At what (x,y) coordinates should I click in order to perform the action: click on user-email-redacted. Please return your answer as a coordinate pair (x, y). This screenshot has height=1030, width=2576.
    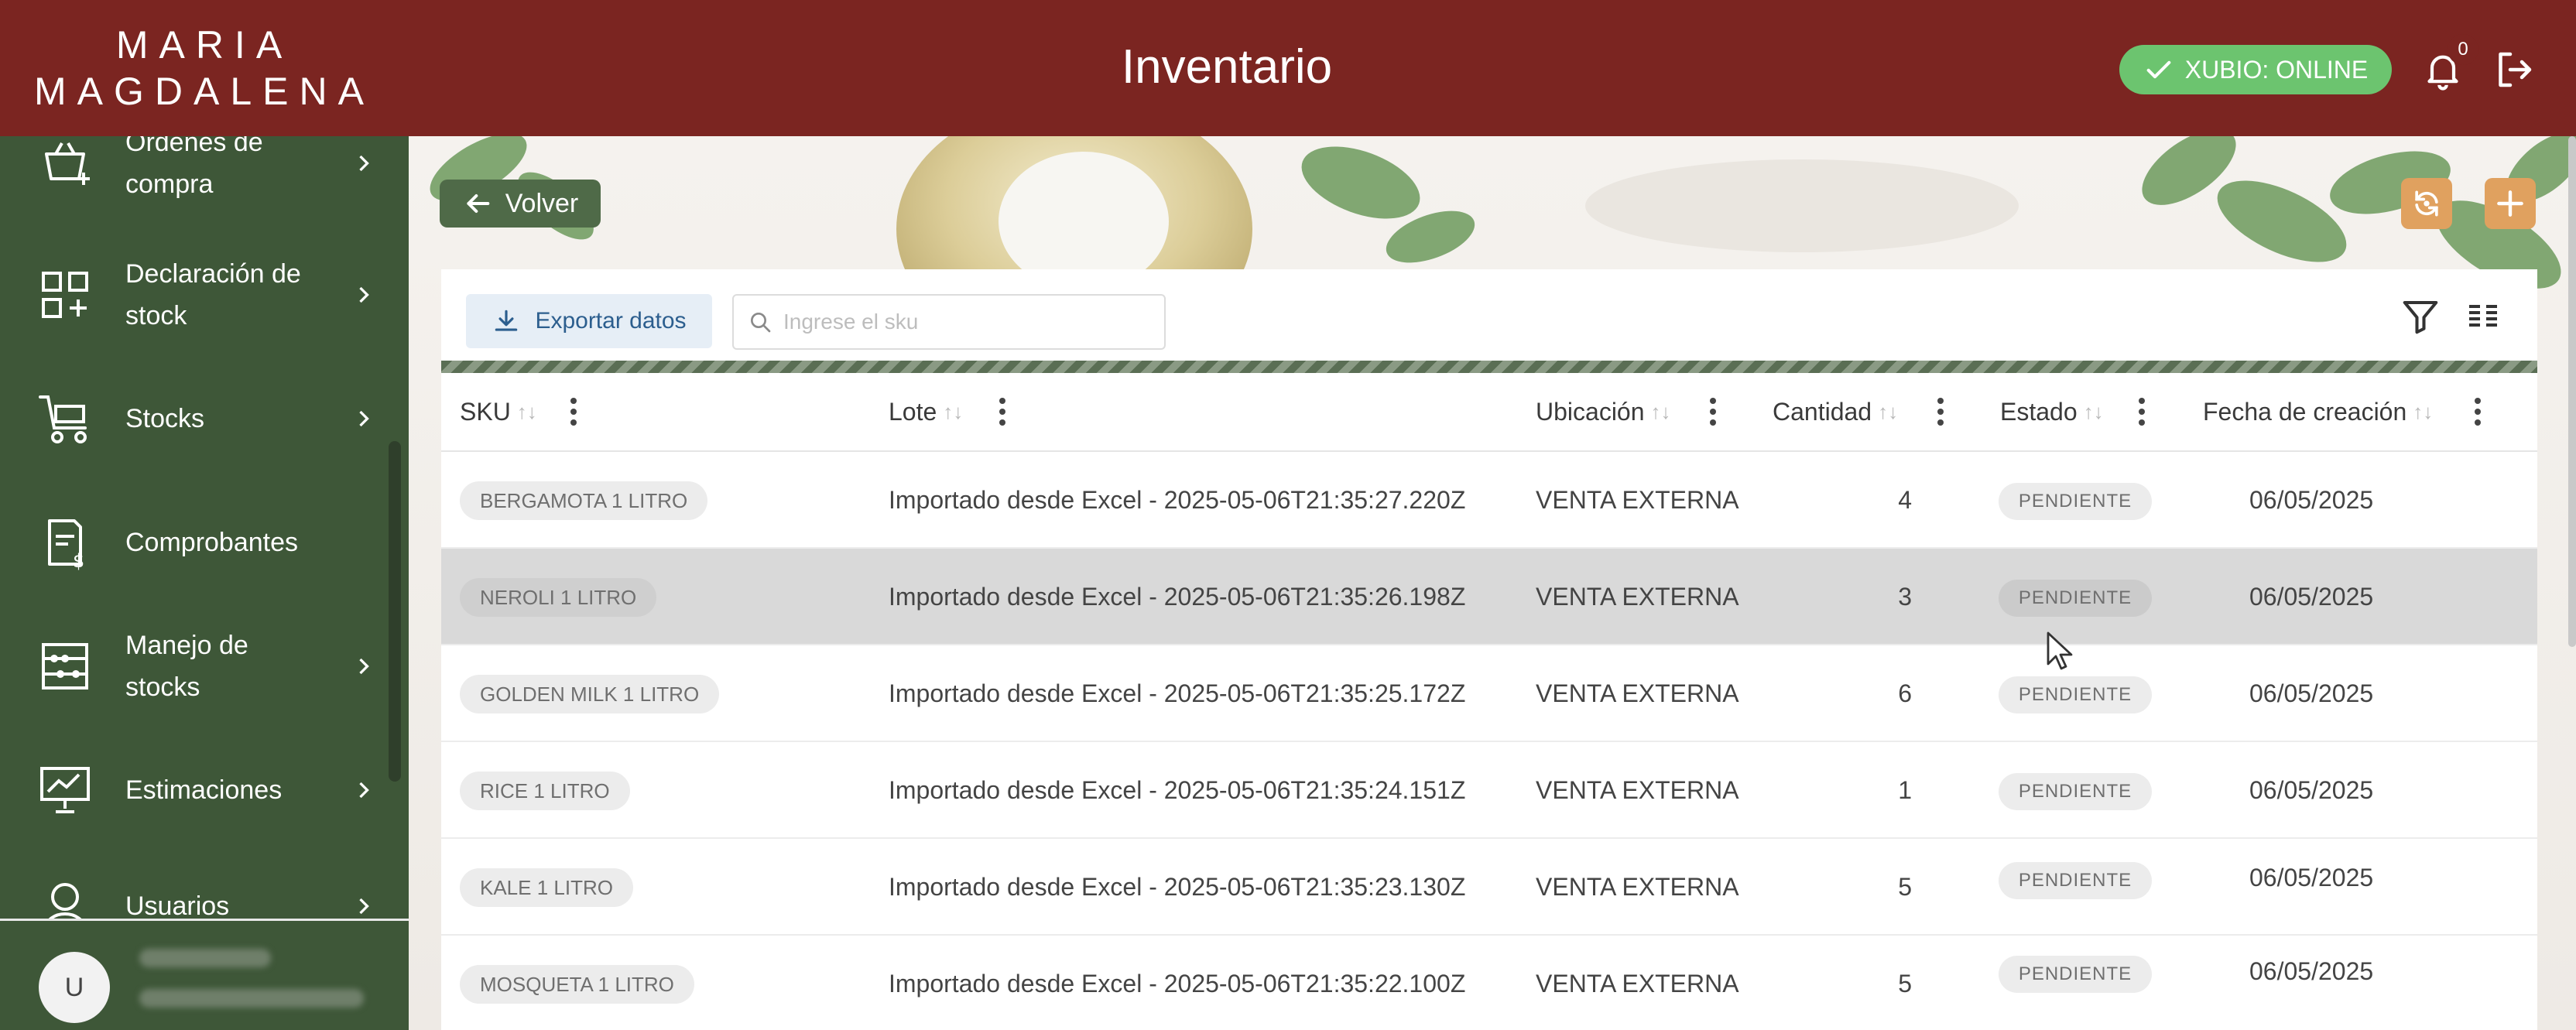
    Looking at the image, I should click on (252, 998).